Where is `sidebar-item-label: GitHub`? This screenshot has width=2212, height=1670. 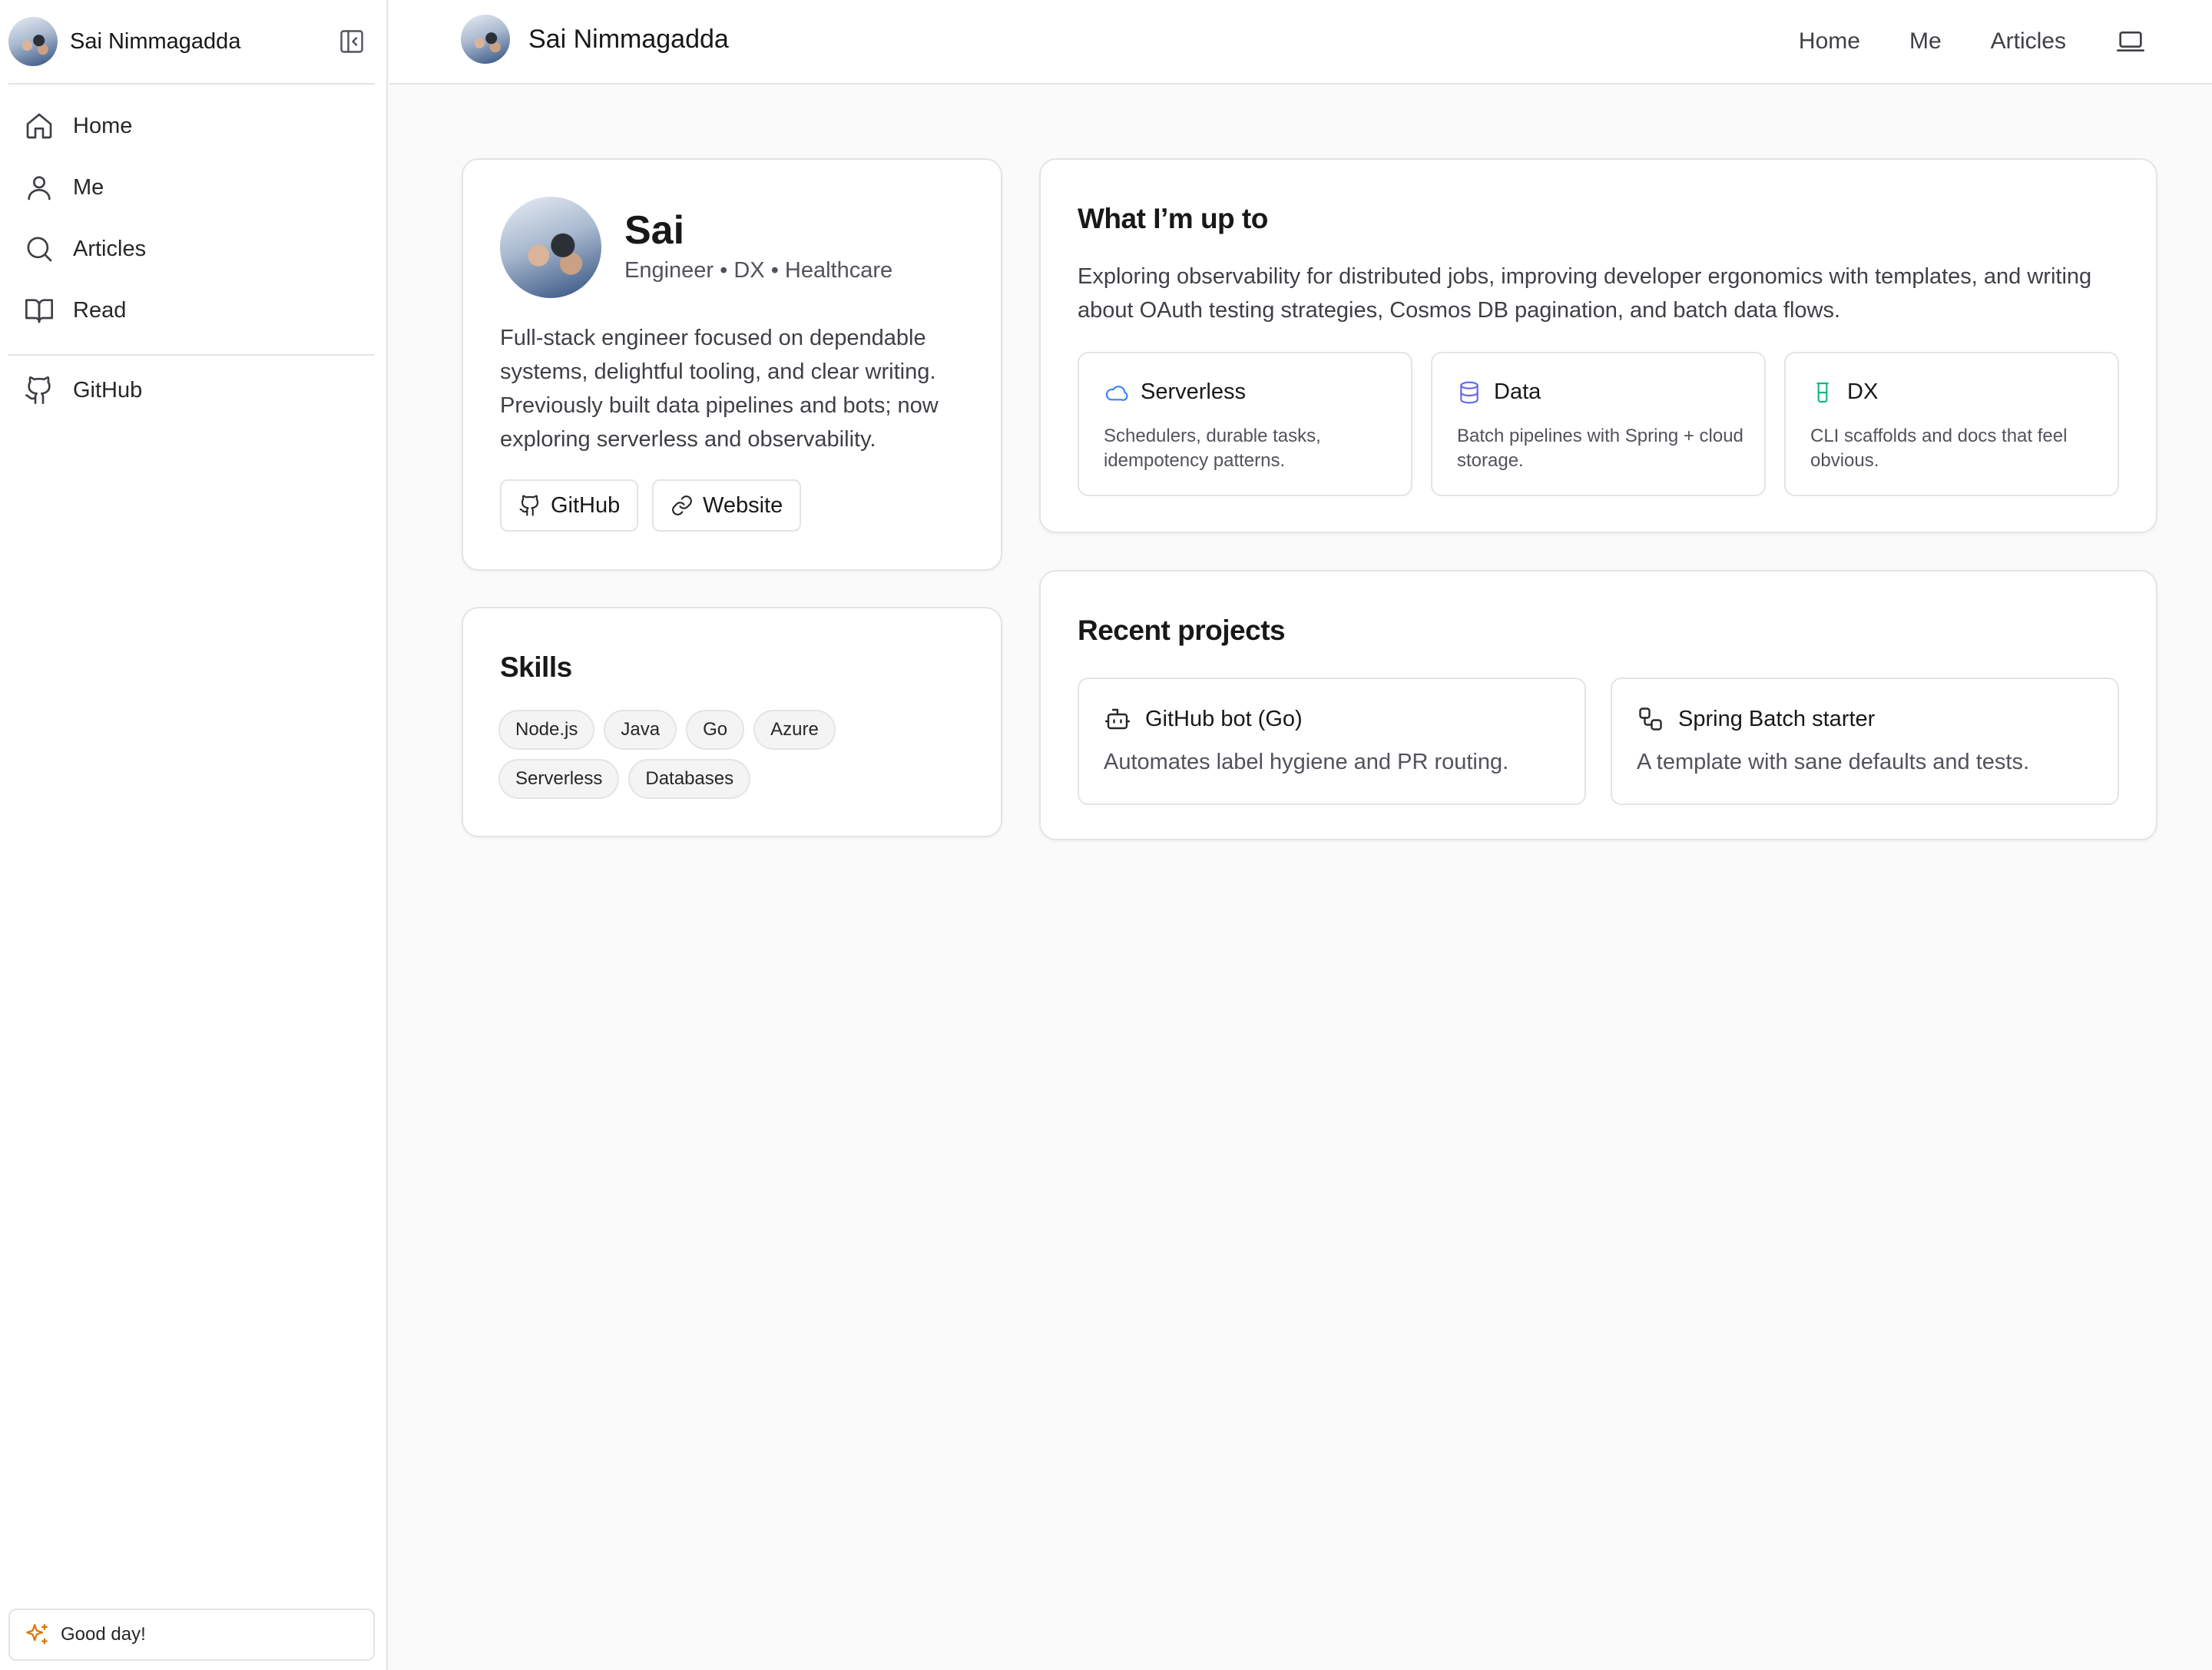 sidebar-item-label: GitHub is located at coordinates (108, 390).